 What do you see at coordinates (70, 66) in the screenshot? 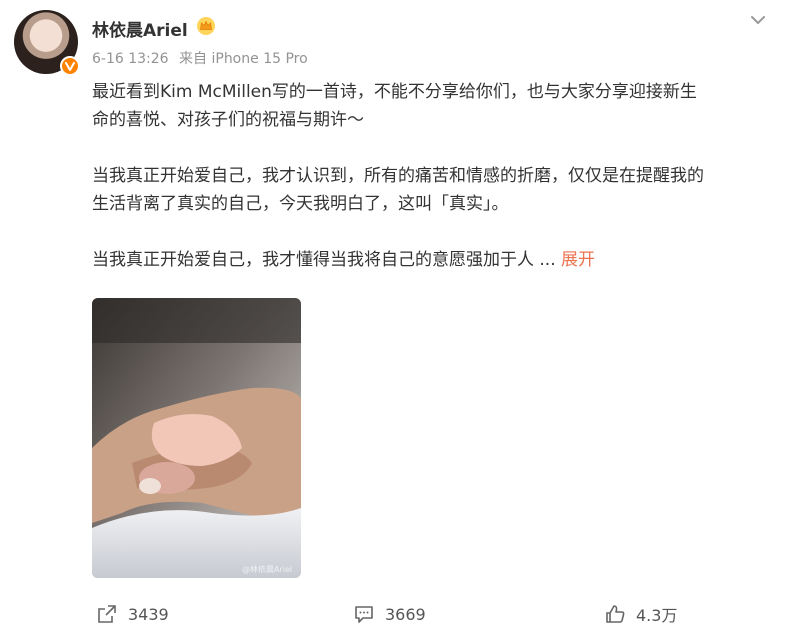
I see `verified-icon` at bounding box center [70, 66].